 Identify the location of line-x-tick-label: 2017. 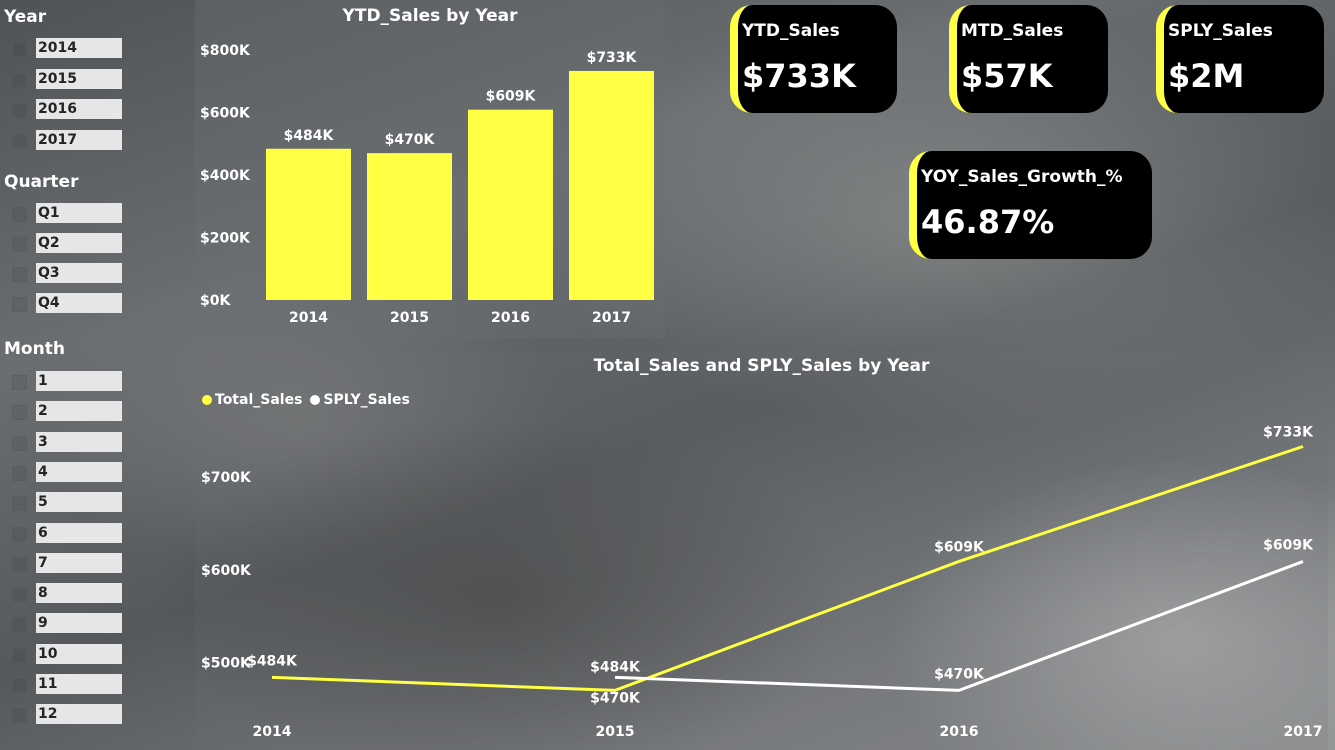
(1303, 732).